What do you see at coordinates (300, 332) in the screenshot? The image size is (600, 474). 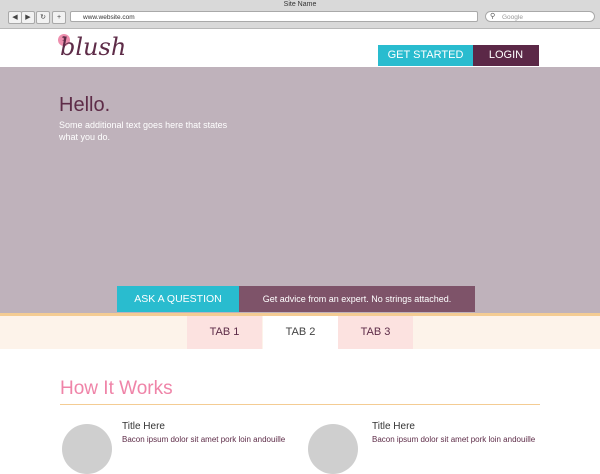 I see `tab-2: TAB 2` at bounding box center [300, 332].